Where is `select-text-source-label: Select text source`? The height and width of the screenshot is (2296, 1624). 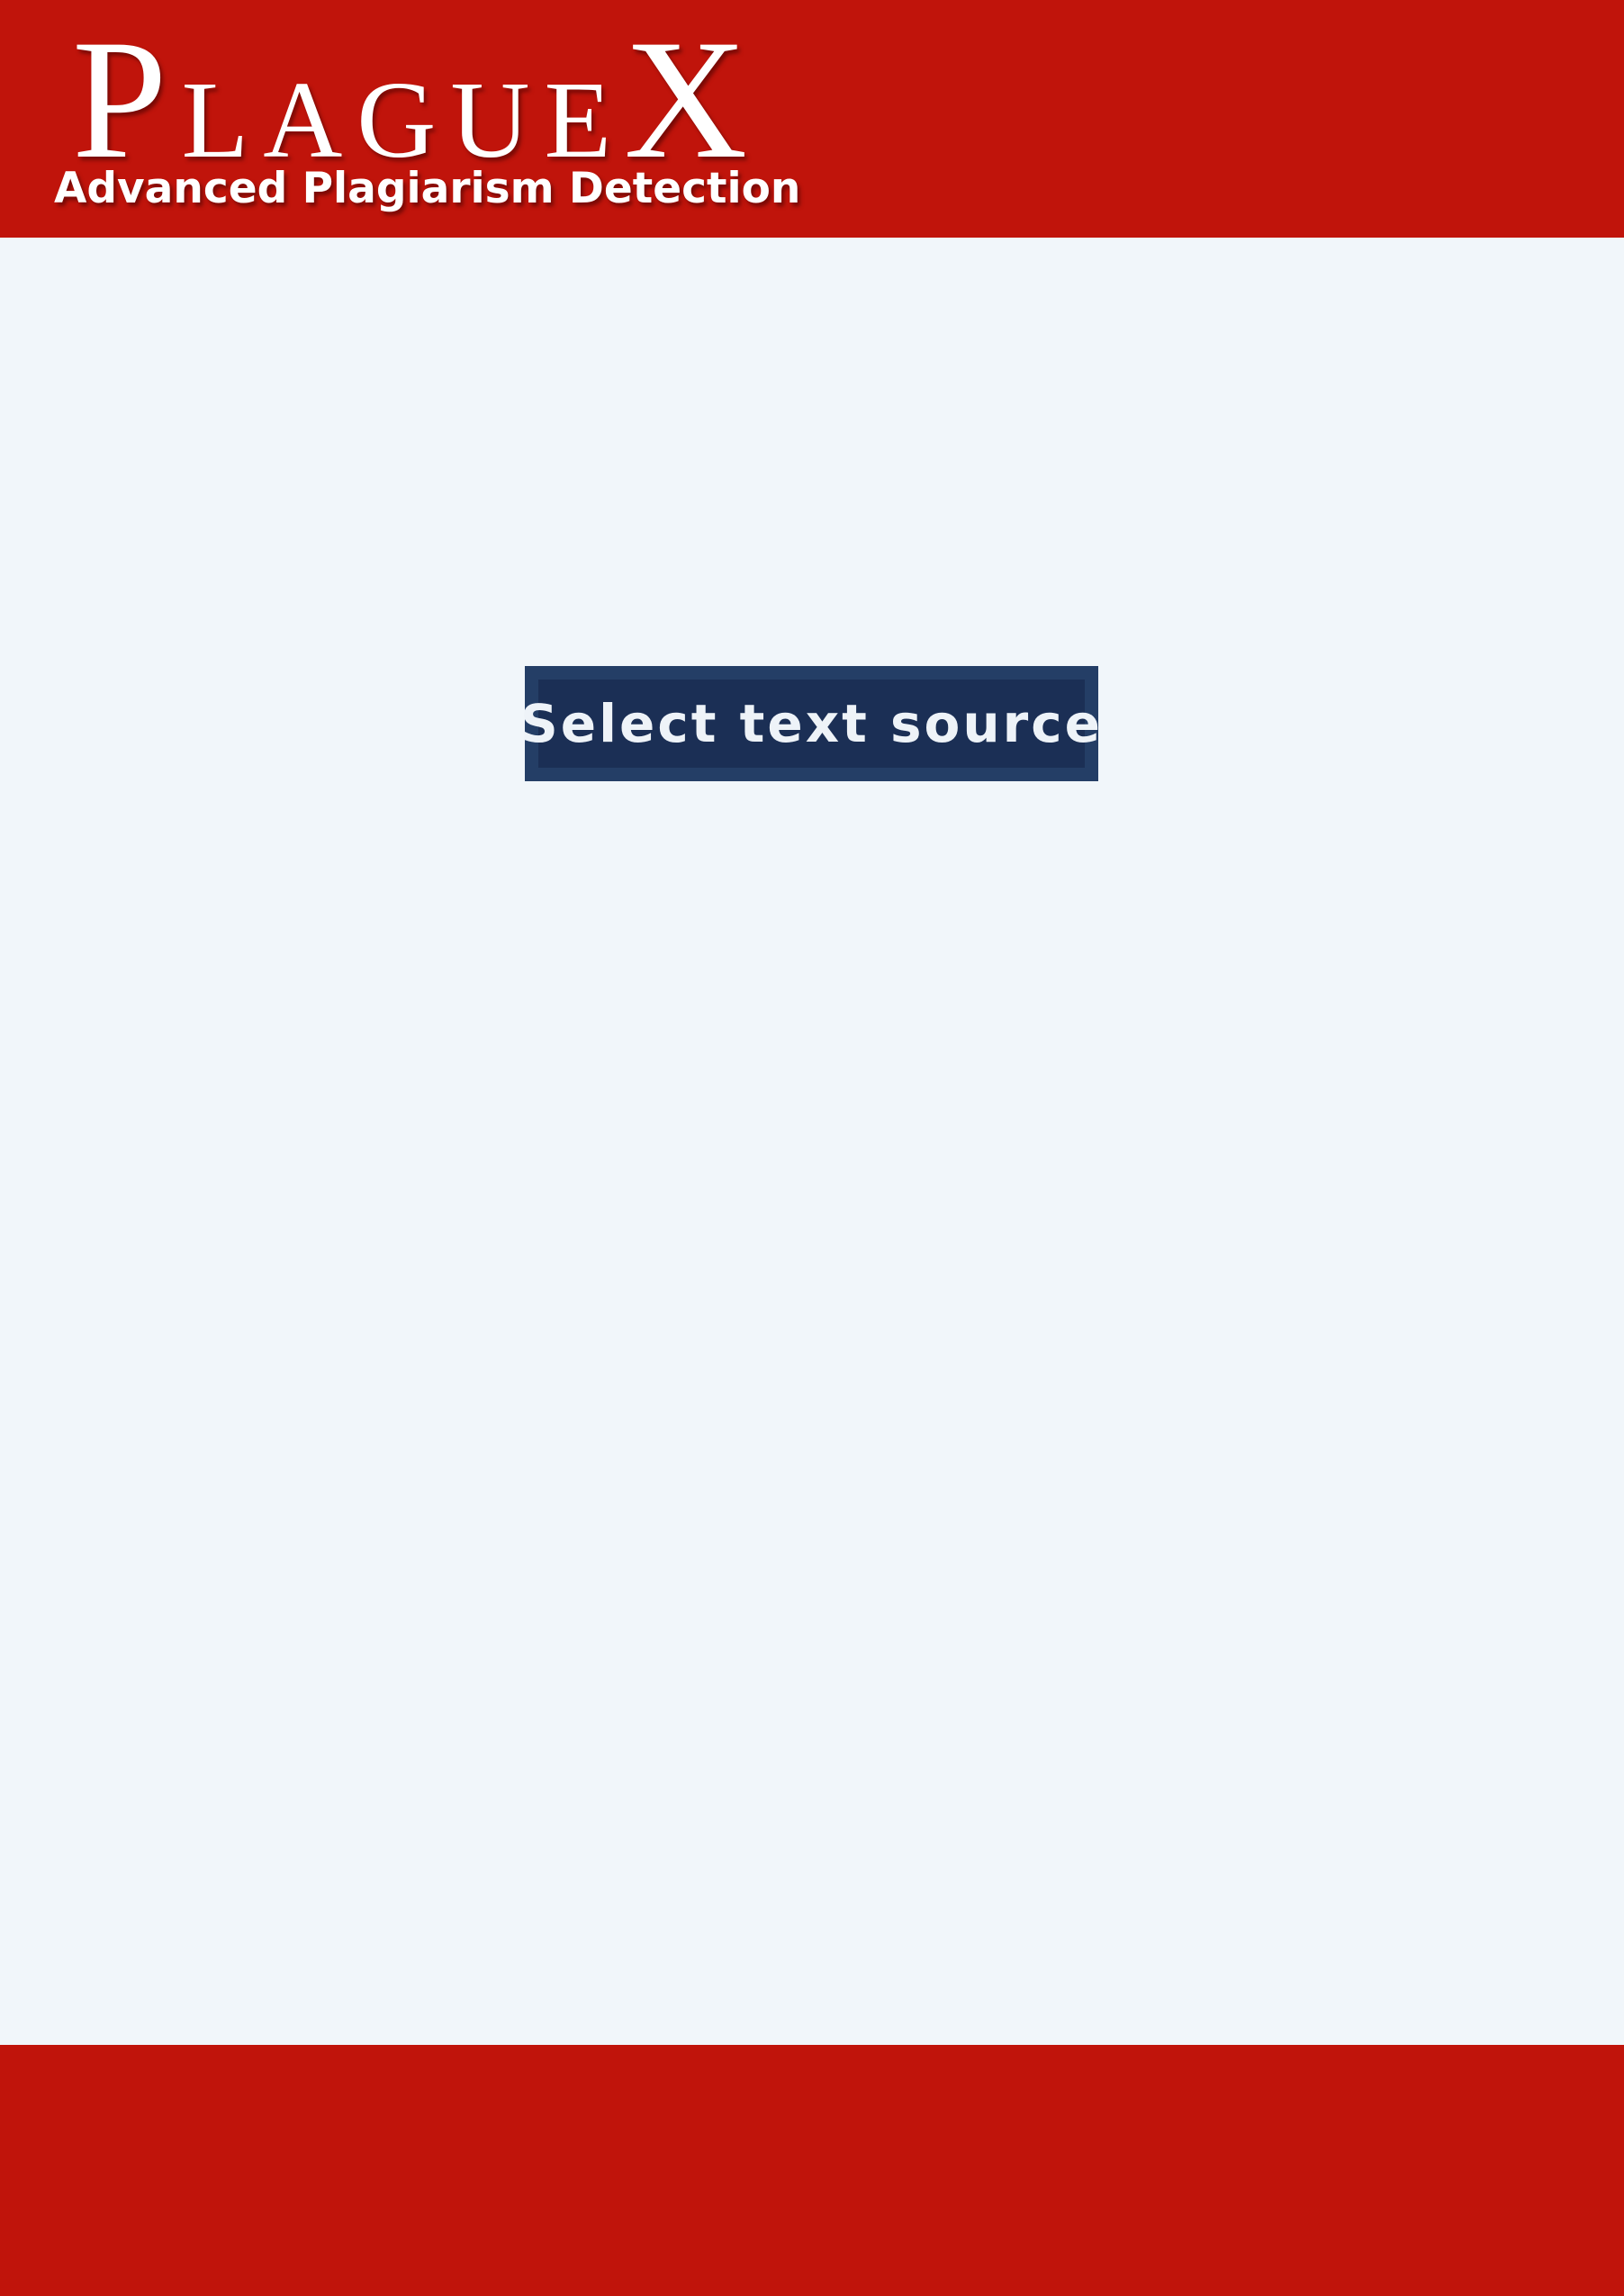
select-text-source-label: Select text source is located at coordinates (810, 724).